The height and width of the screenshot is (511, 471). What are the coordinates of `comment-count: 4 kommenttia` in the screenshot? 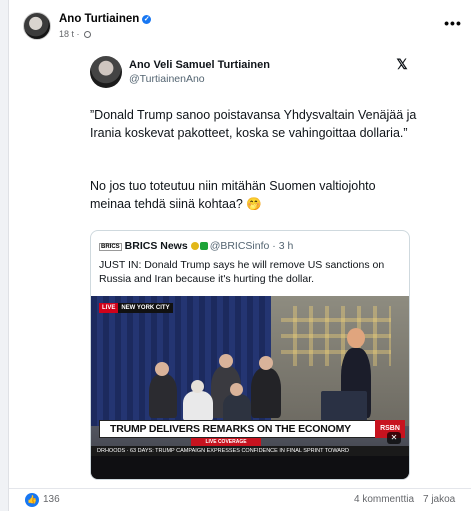 It's located at (384, 499).